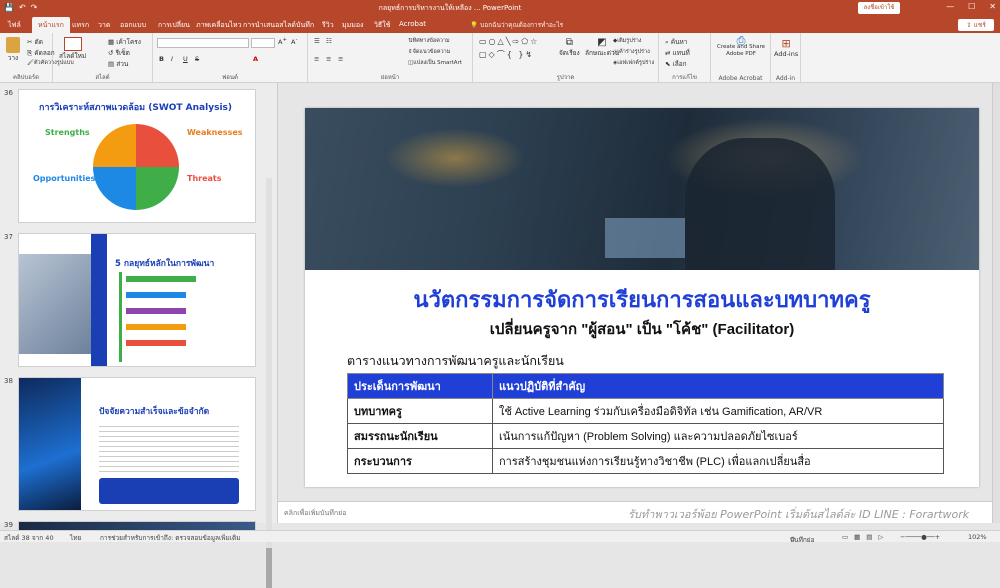 The height and width of the screenshot is (588, 1000). I want to click on editor-scrollbar, so click(996, 303).